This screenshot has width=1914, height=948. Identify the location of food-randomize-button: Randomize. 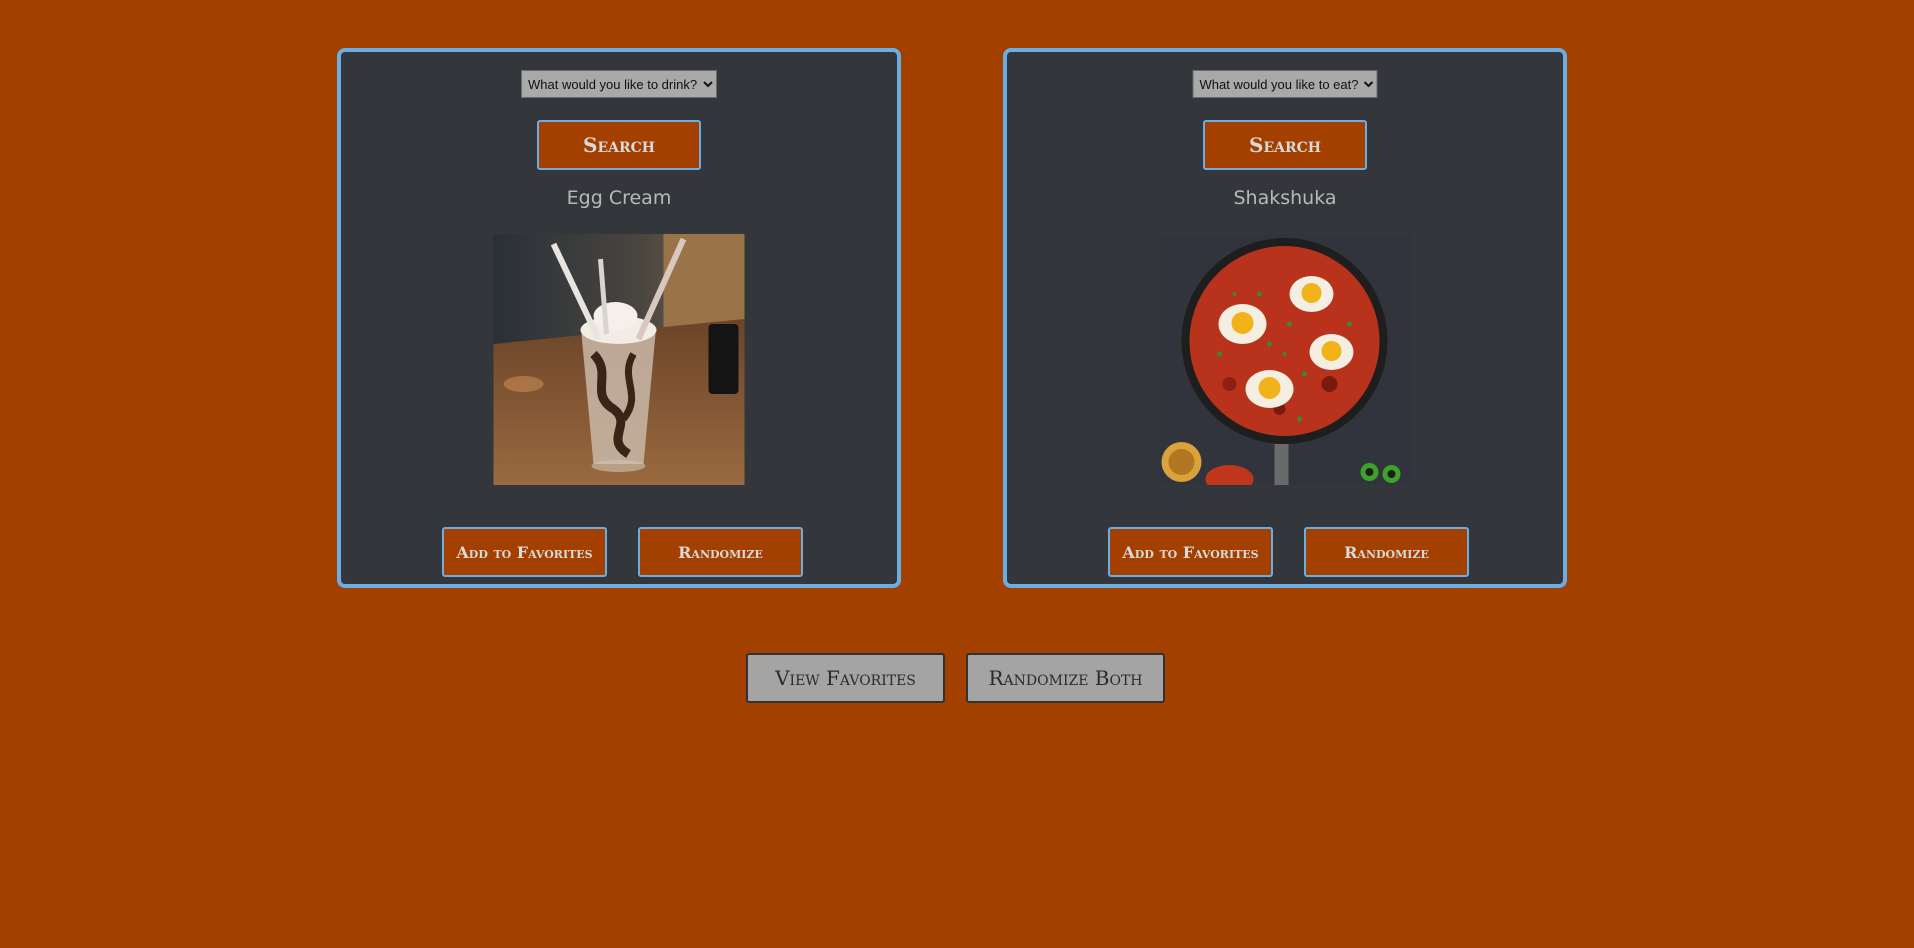
(1386, 552).